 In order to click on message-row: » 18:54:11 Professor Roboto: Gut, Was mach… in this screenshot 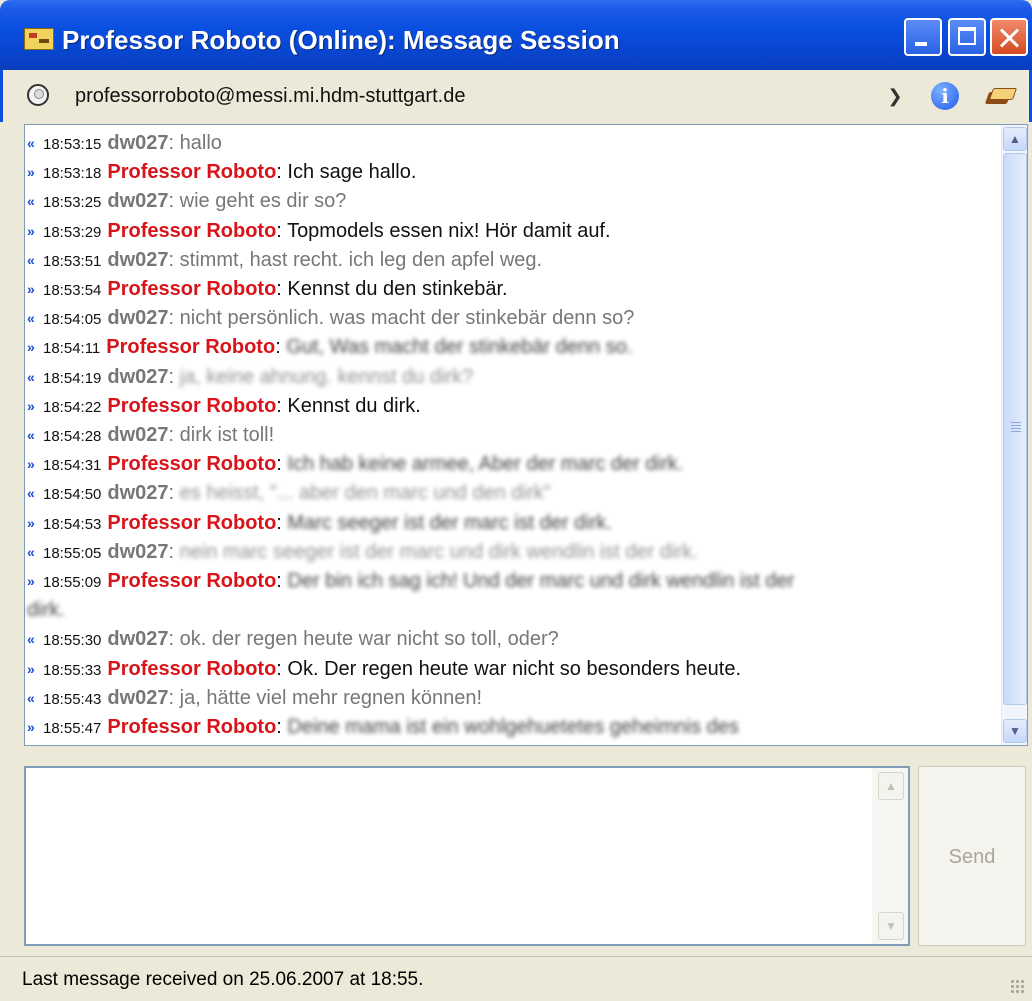, I will do `click(330, 347)`.